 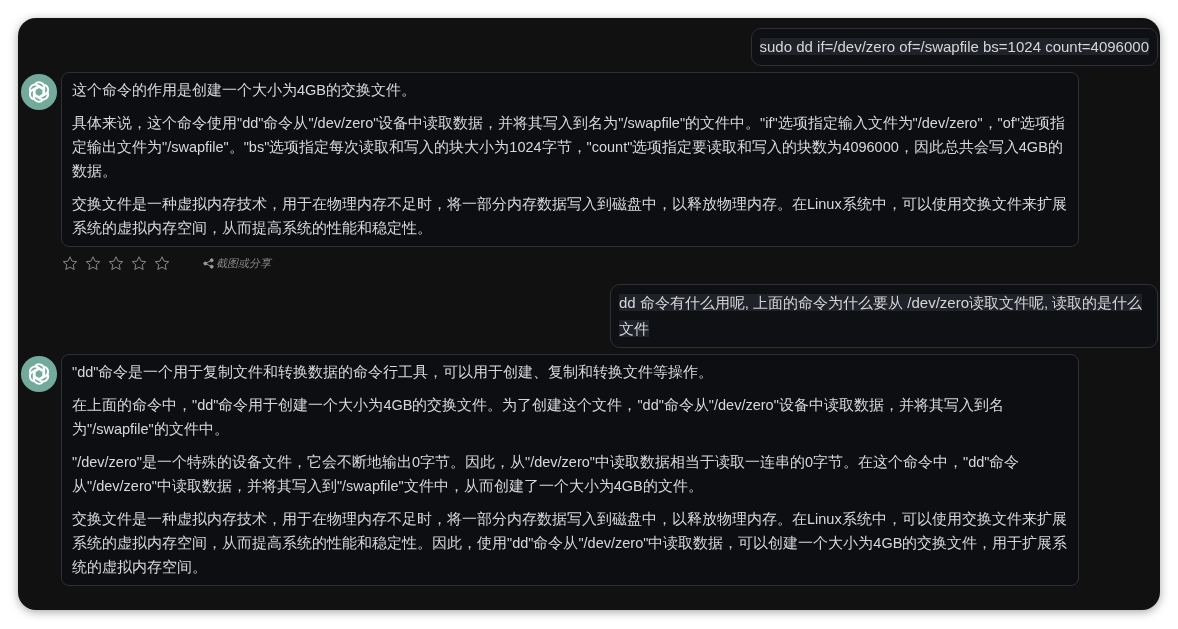 What do you see at coordinates (884, 316) in the screenshot?
I see `user-message: dd 命令有什么用呢, 上面的命令为什么要从 /dev/zero读取文件呢, 读取的是什么文件` at bounding box center [884, 316].